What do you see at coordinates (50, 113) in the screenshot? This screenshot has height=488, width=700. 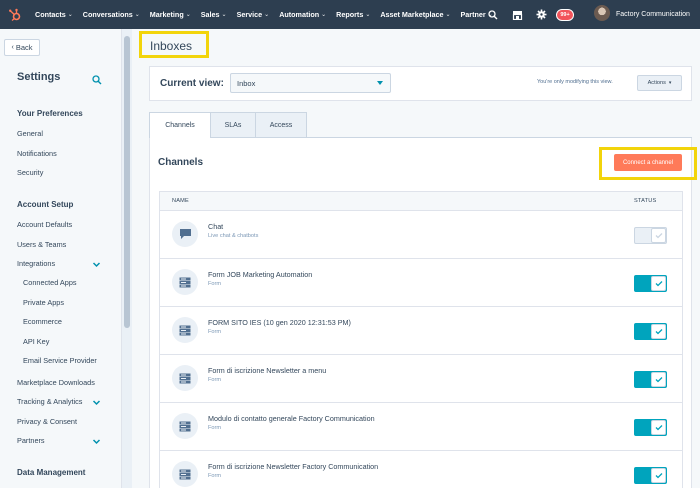 I see `sidebar-section-your-preferences: Your Preferences` at bounding box center [50, 113].